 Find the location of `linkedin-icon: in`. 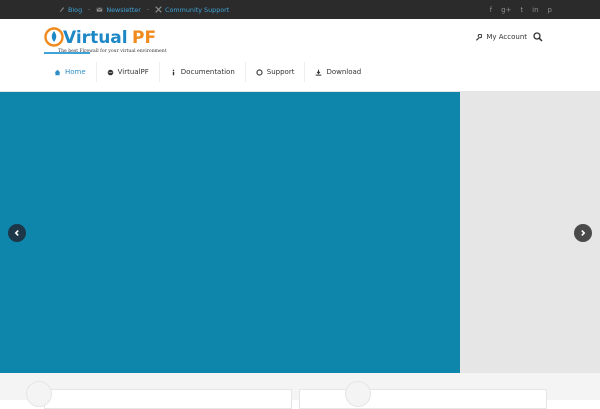

linkedin-icon: in is located at coordinates (535, 10).